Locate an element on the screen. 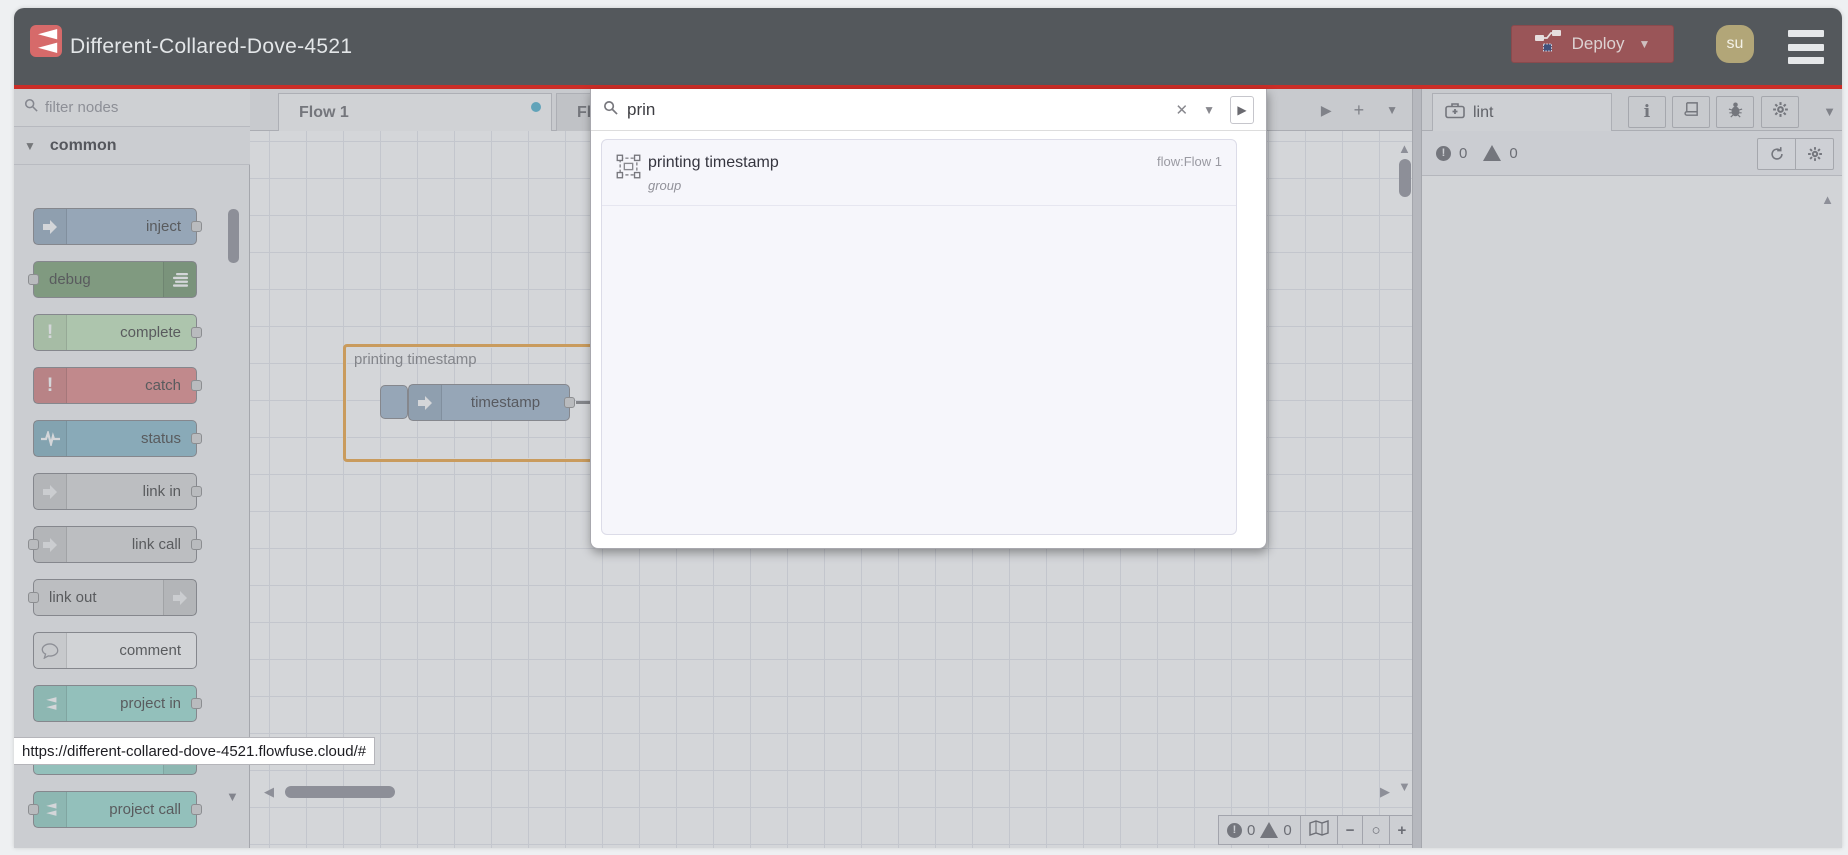 This screenshot has width=1848, height=855. palette-node-complete: ! complete is located at coordinates (117, 332).